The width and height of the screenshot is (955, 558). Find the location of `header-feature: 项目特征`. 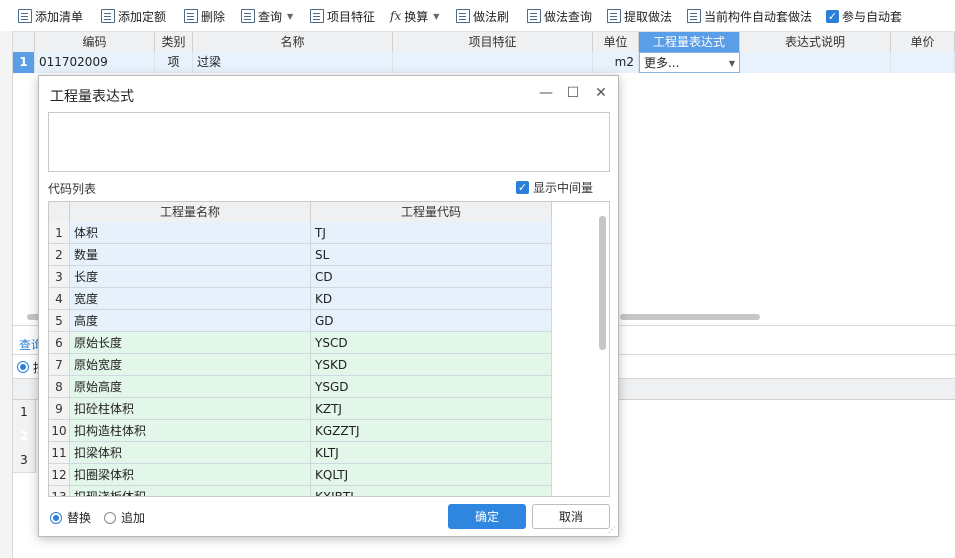

header-feature: 项目特征 is located at coordinates (493, 42).